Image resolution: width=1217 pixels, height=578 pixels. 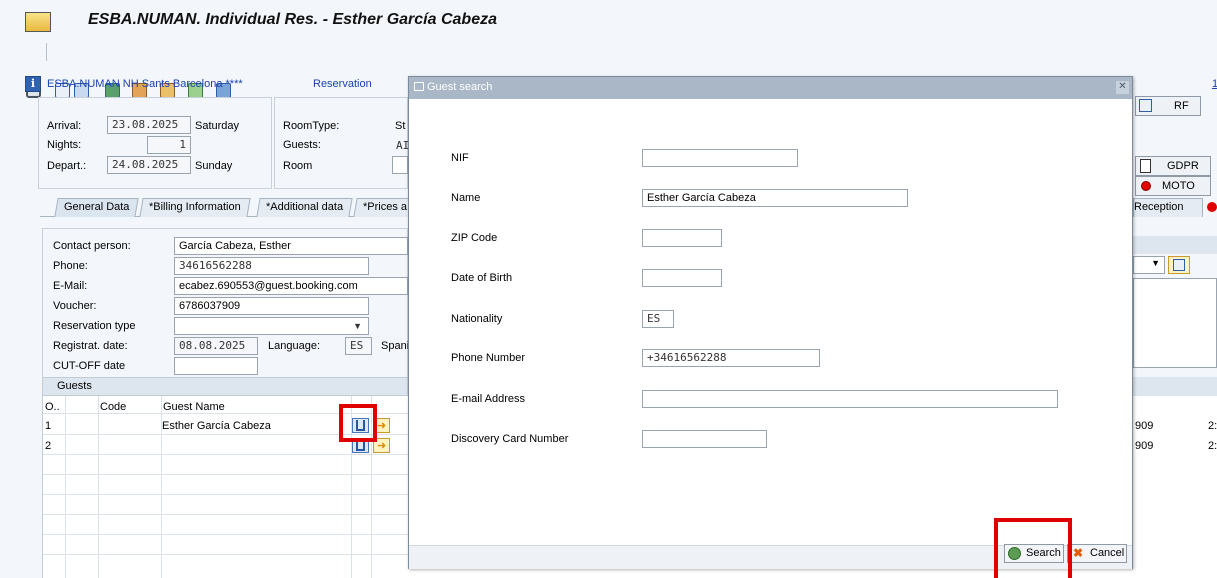 I want to click on app-menu-icon, so click(x=38, y=22).